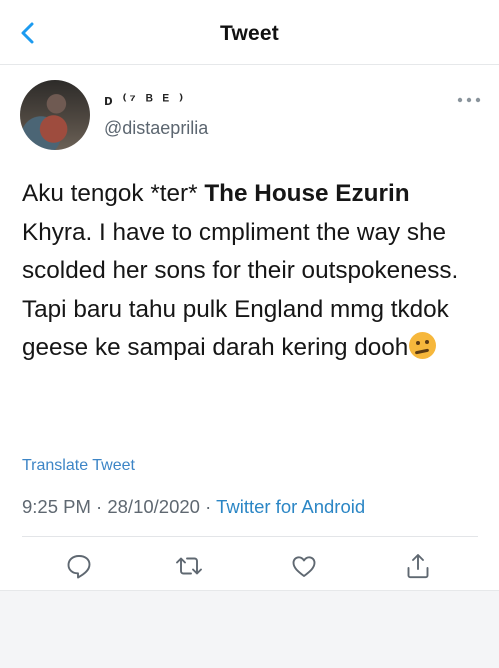 The height and width of the screenshot is (668, 499). I want to click on top-nav-bar: Tweet, so click(249, 32).